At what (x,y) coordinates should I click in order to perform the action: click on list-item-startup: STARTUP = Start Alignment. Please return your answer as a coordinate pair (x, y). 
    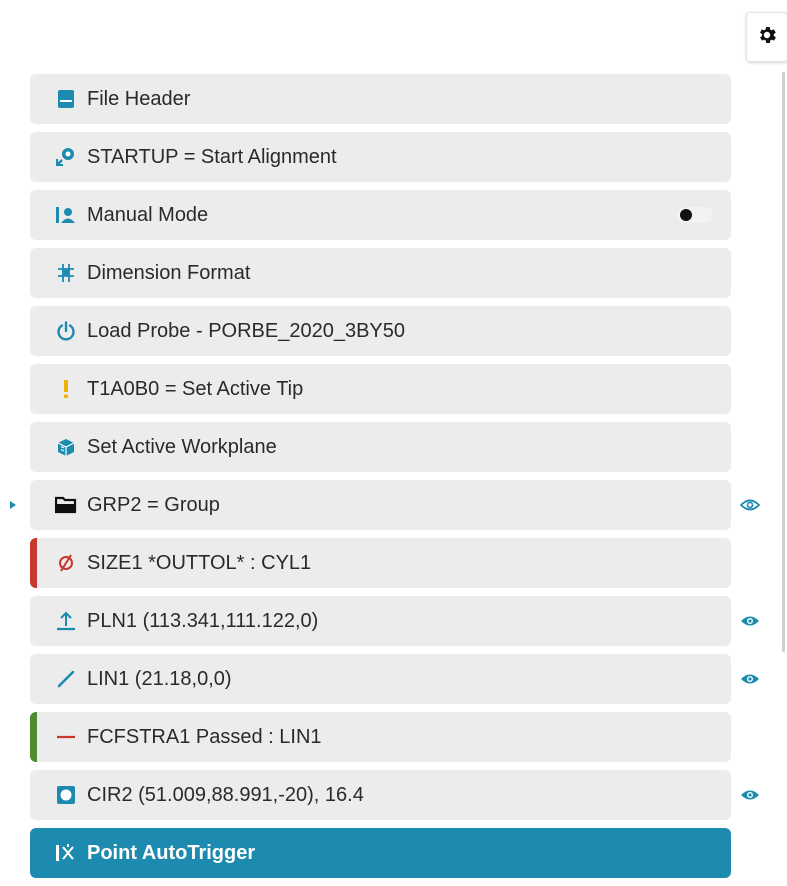
    Looking at the image, I should click on (393, 161).